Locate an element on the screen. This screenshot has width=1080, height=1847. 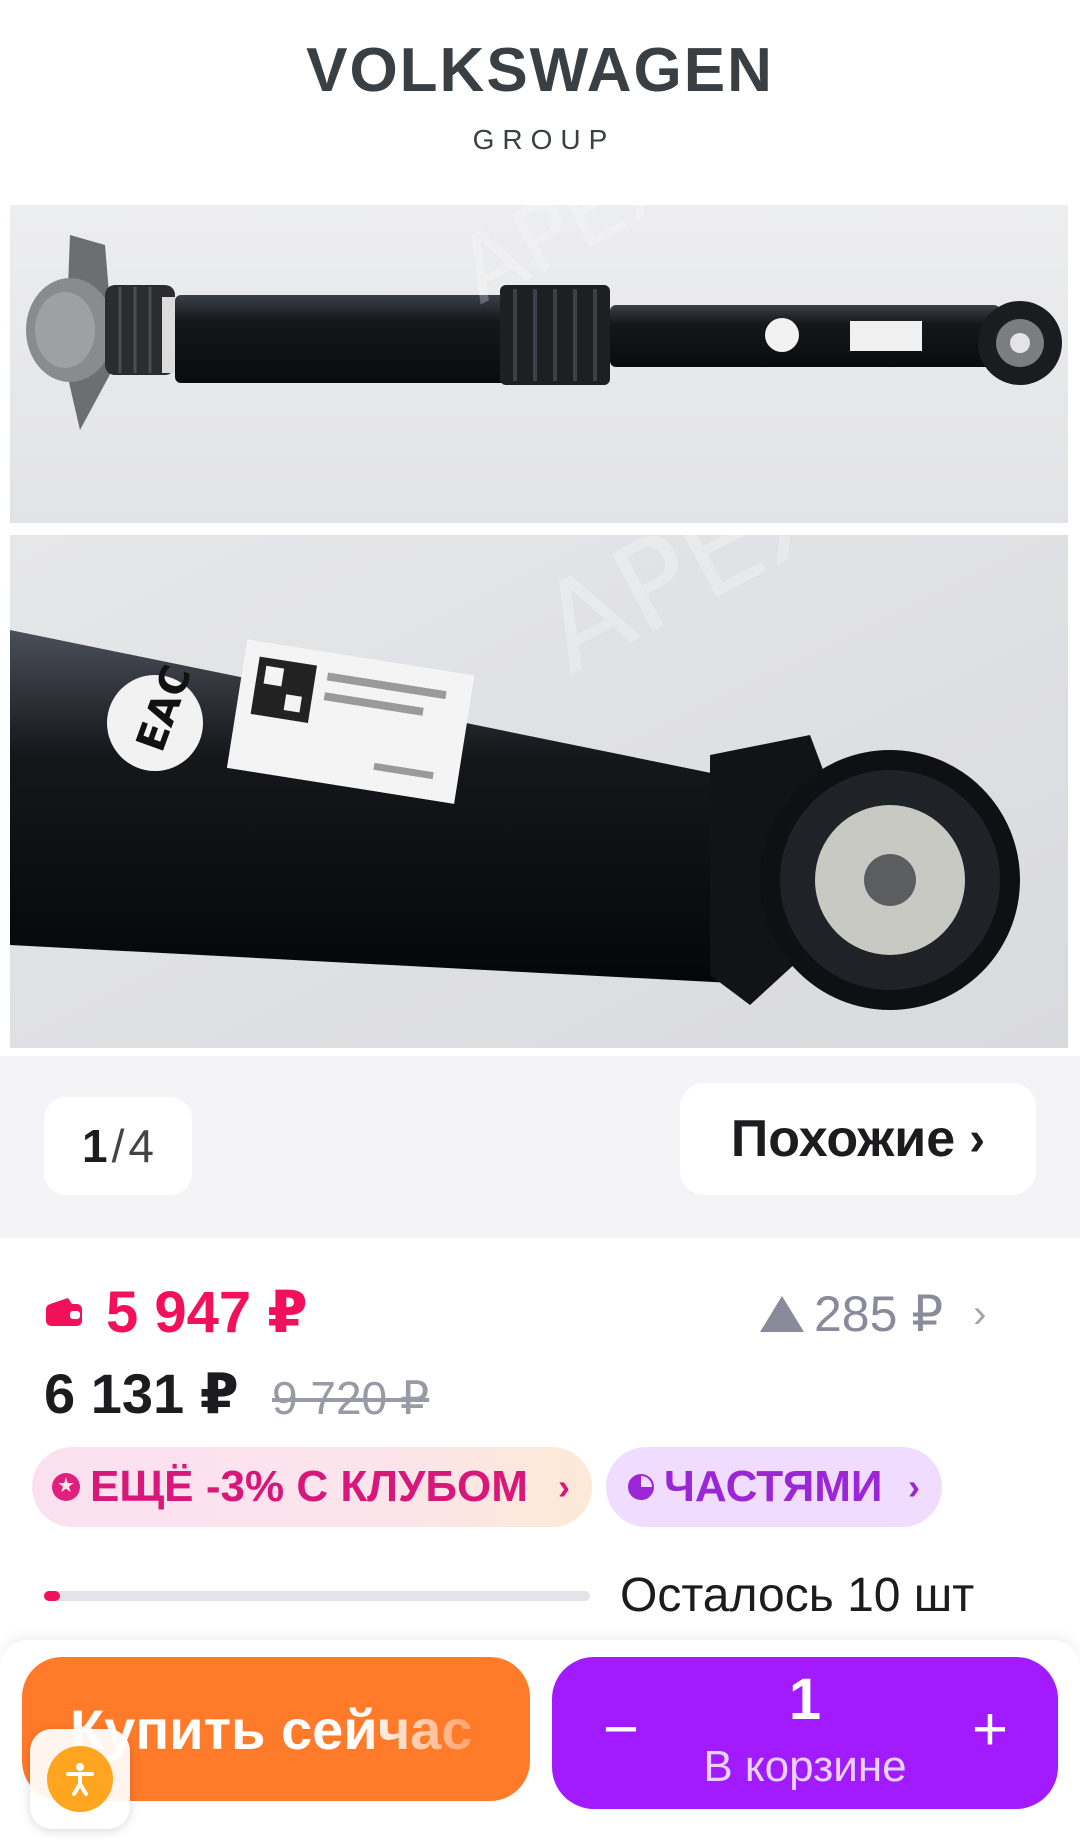
image-counter: 1 / 4 is located at coordinates (118, 1146).